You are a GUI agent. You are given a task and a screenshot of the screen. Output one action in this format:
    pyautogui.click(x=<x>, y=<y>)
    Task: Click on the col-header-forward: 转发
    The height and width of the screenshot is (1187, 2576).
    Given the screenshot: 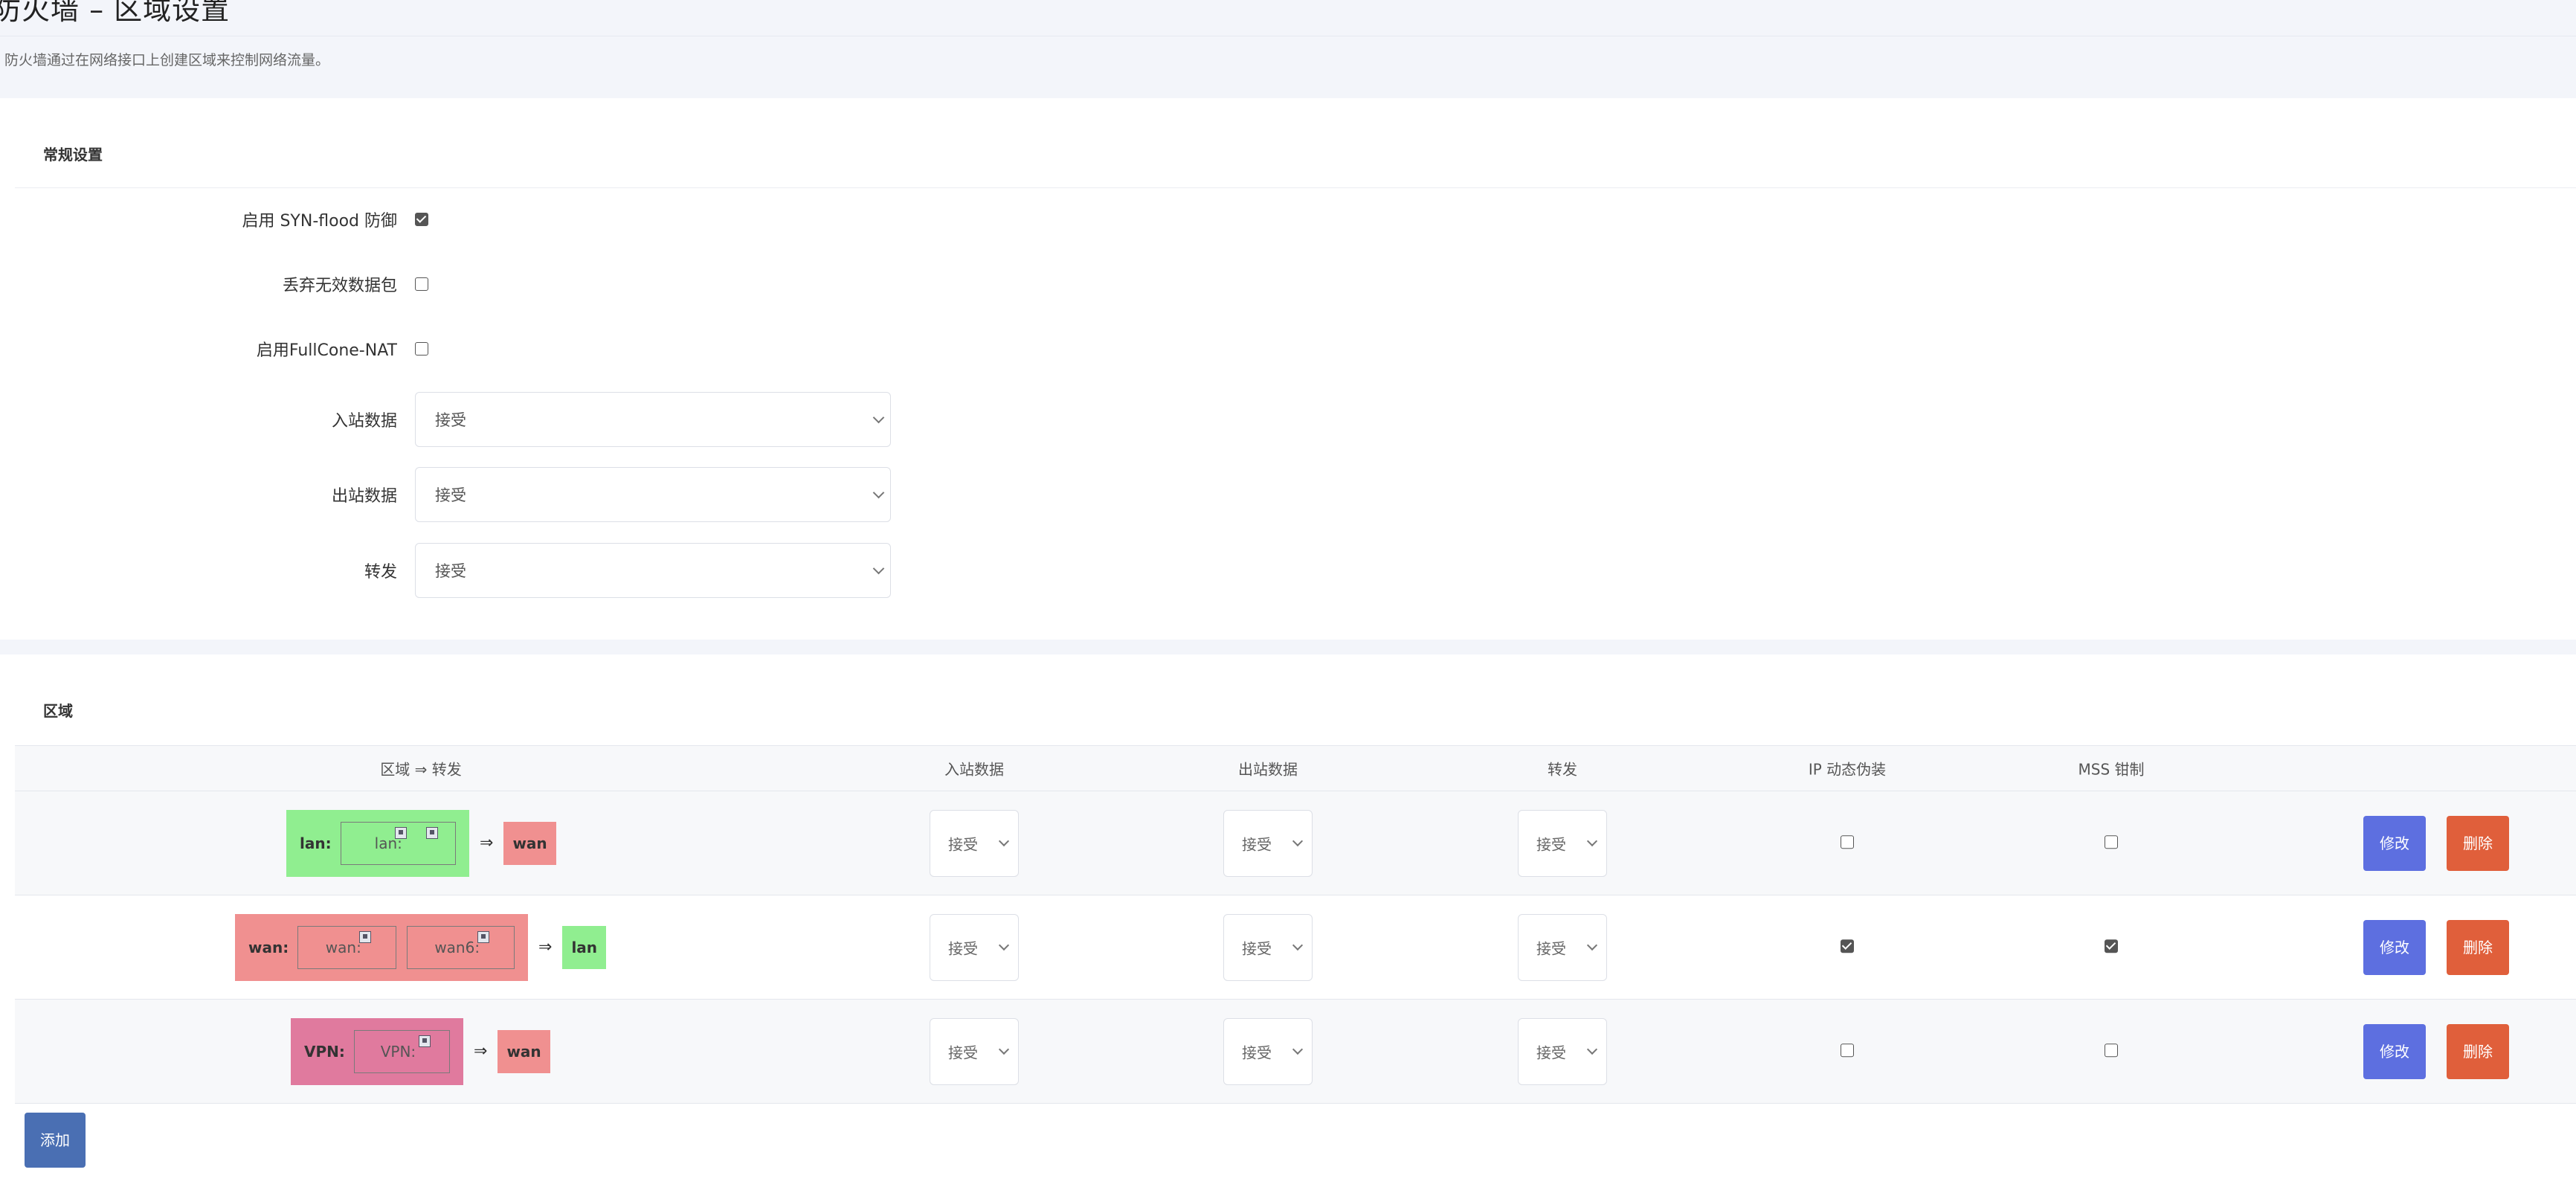 What is the action you would take?
    pyautogui.click(x=1562, y=770)
    